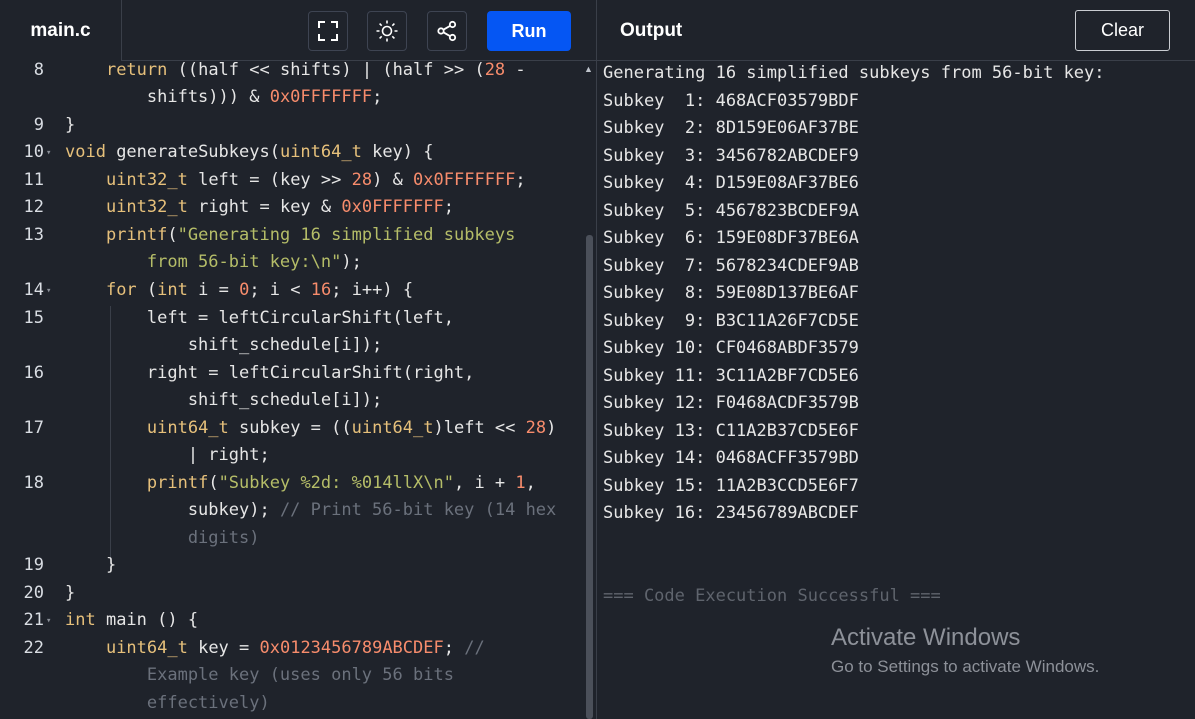 Image resolution: width=1195 pixels, height=719 pixels. What do you see at coordinates (132, 620) in the screenshot?
I see `code-line: int main () {` at bounding box center [132, 620].